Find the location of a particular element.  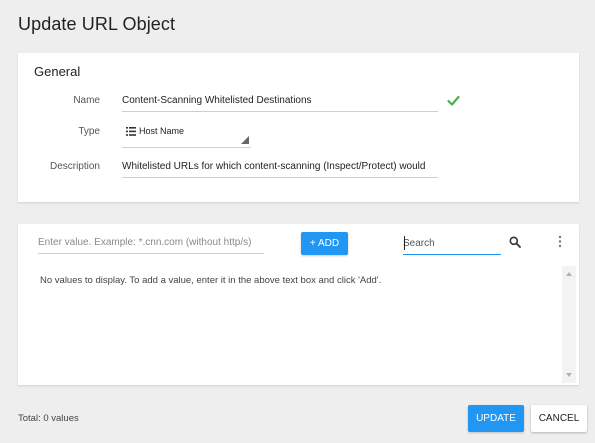

update-button: UPDATE is located at coordinates (496, 418).